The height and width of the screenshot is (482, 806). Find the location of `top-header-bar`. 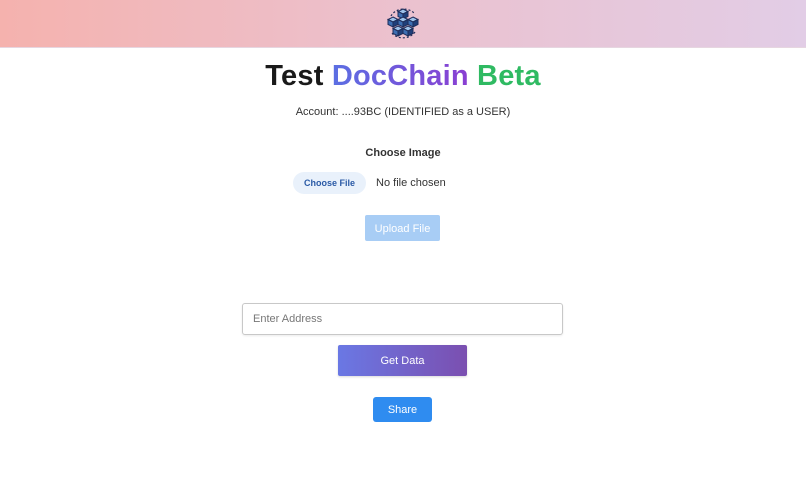

top-header-bar is located at coordinates (403, 24).